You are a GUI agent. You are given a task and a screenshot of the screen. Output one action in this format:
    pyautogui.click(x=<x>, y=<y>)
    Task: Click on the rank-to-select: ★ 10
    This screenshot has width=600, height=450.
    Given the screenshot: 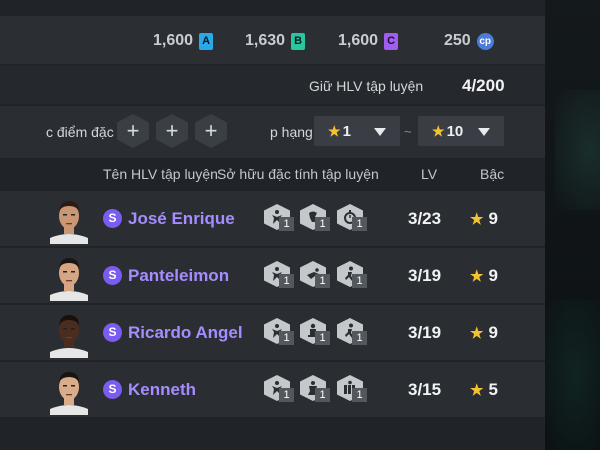 What is the action you would take?
    pyautogui.click(x=461, y=131)
    